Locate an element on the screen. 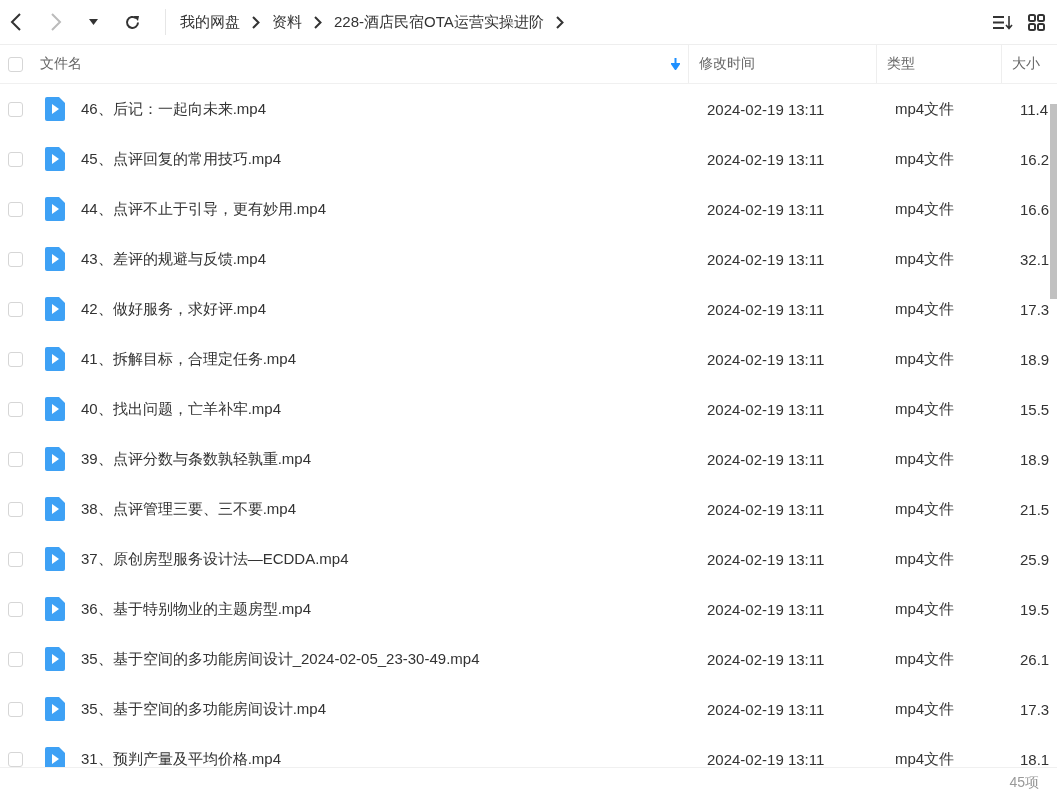  file-name: 40、找出问题，亡羊补牢.mp4 is located at coordinates (394, 409).